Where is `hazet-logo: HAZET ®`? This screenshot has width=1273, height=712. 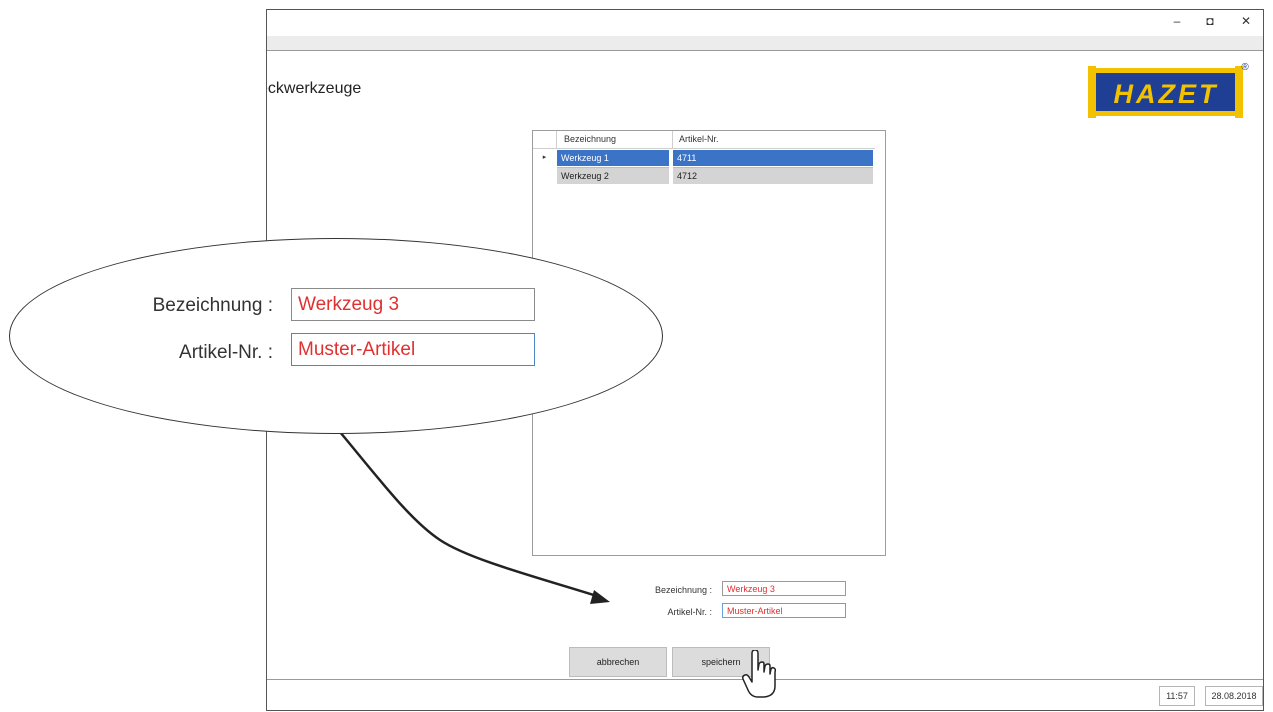 hazet-logo: HAZET ® is located at coordinates (1168, 90).